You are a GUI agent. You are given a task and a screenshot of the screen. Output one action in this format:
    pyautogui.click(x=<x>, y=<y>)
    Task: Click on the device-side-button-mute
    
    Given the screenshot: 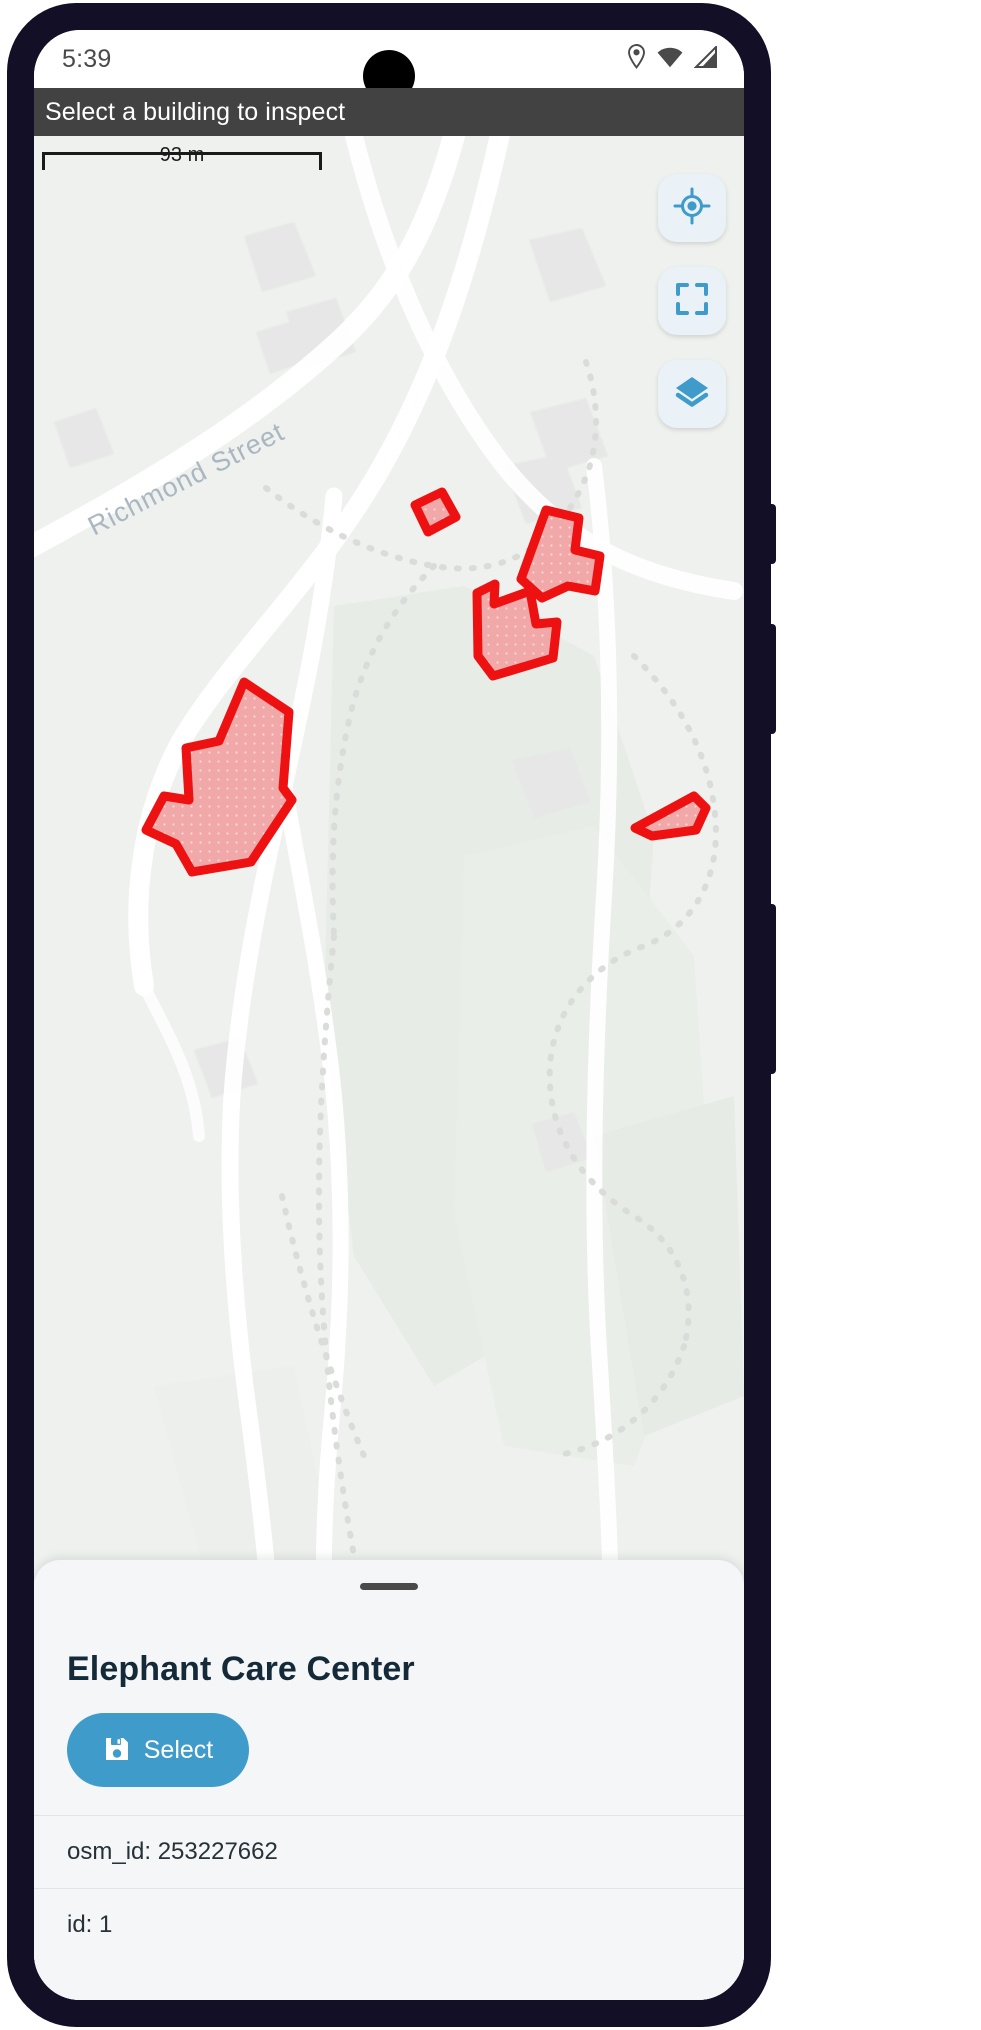 What is the action you would take?
    pyautogui.click(x=772, y=534)
    